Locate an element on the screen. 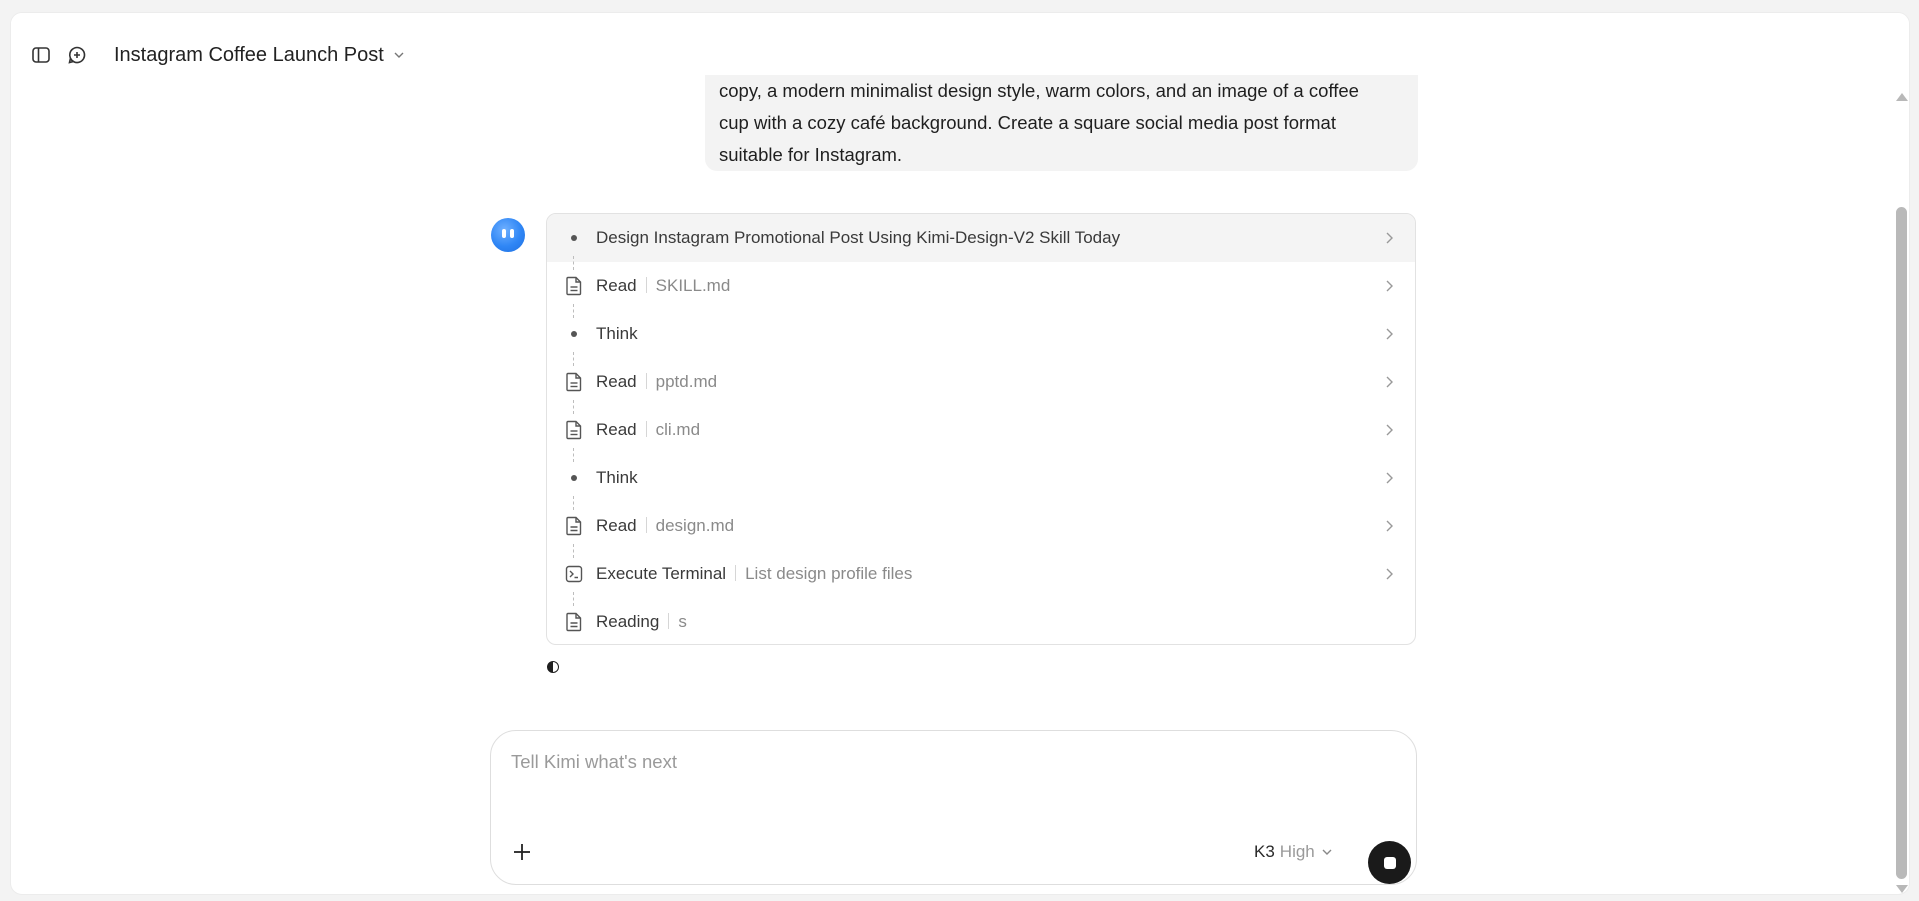 This screenshot has width=1919, height=901. stop-generation-button is located at coordinates (1389, 862).